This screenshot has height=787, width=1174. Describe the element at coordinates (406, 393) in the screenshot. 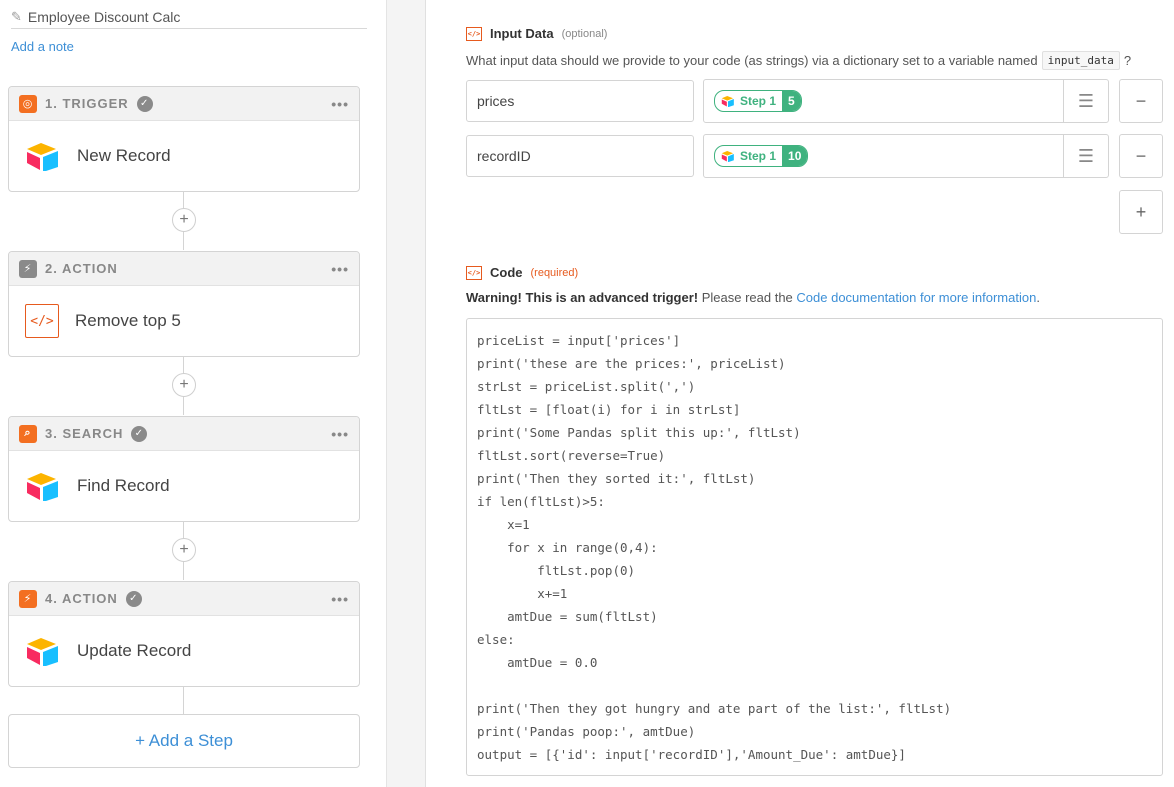

I see `panel-divider` at that location.